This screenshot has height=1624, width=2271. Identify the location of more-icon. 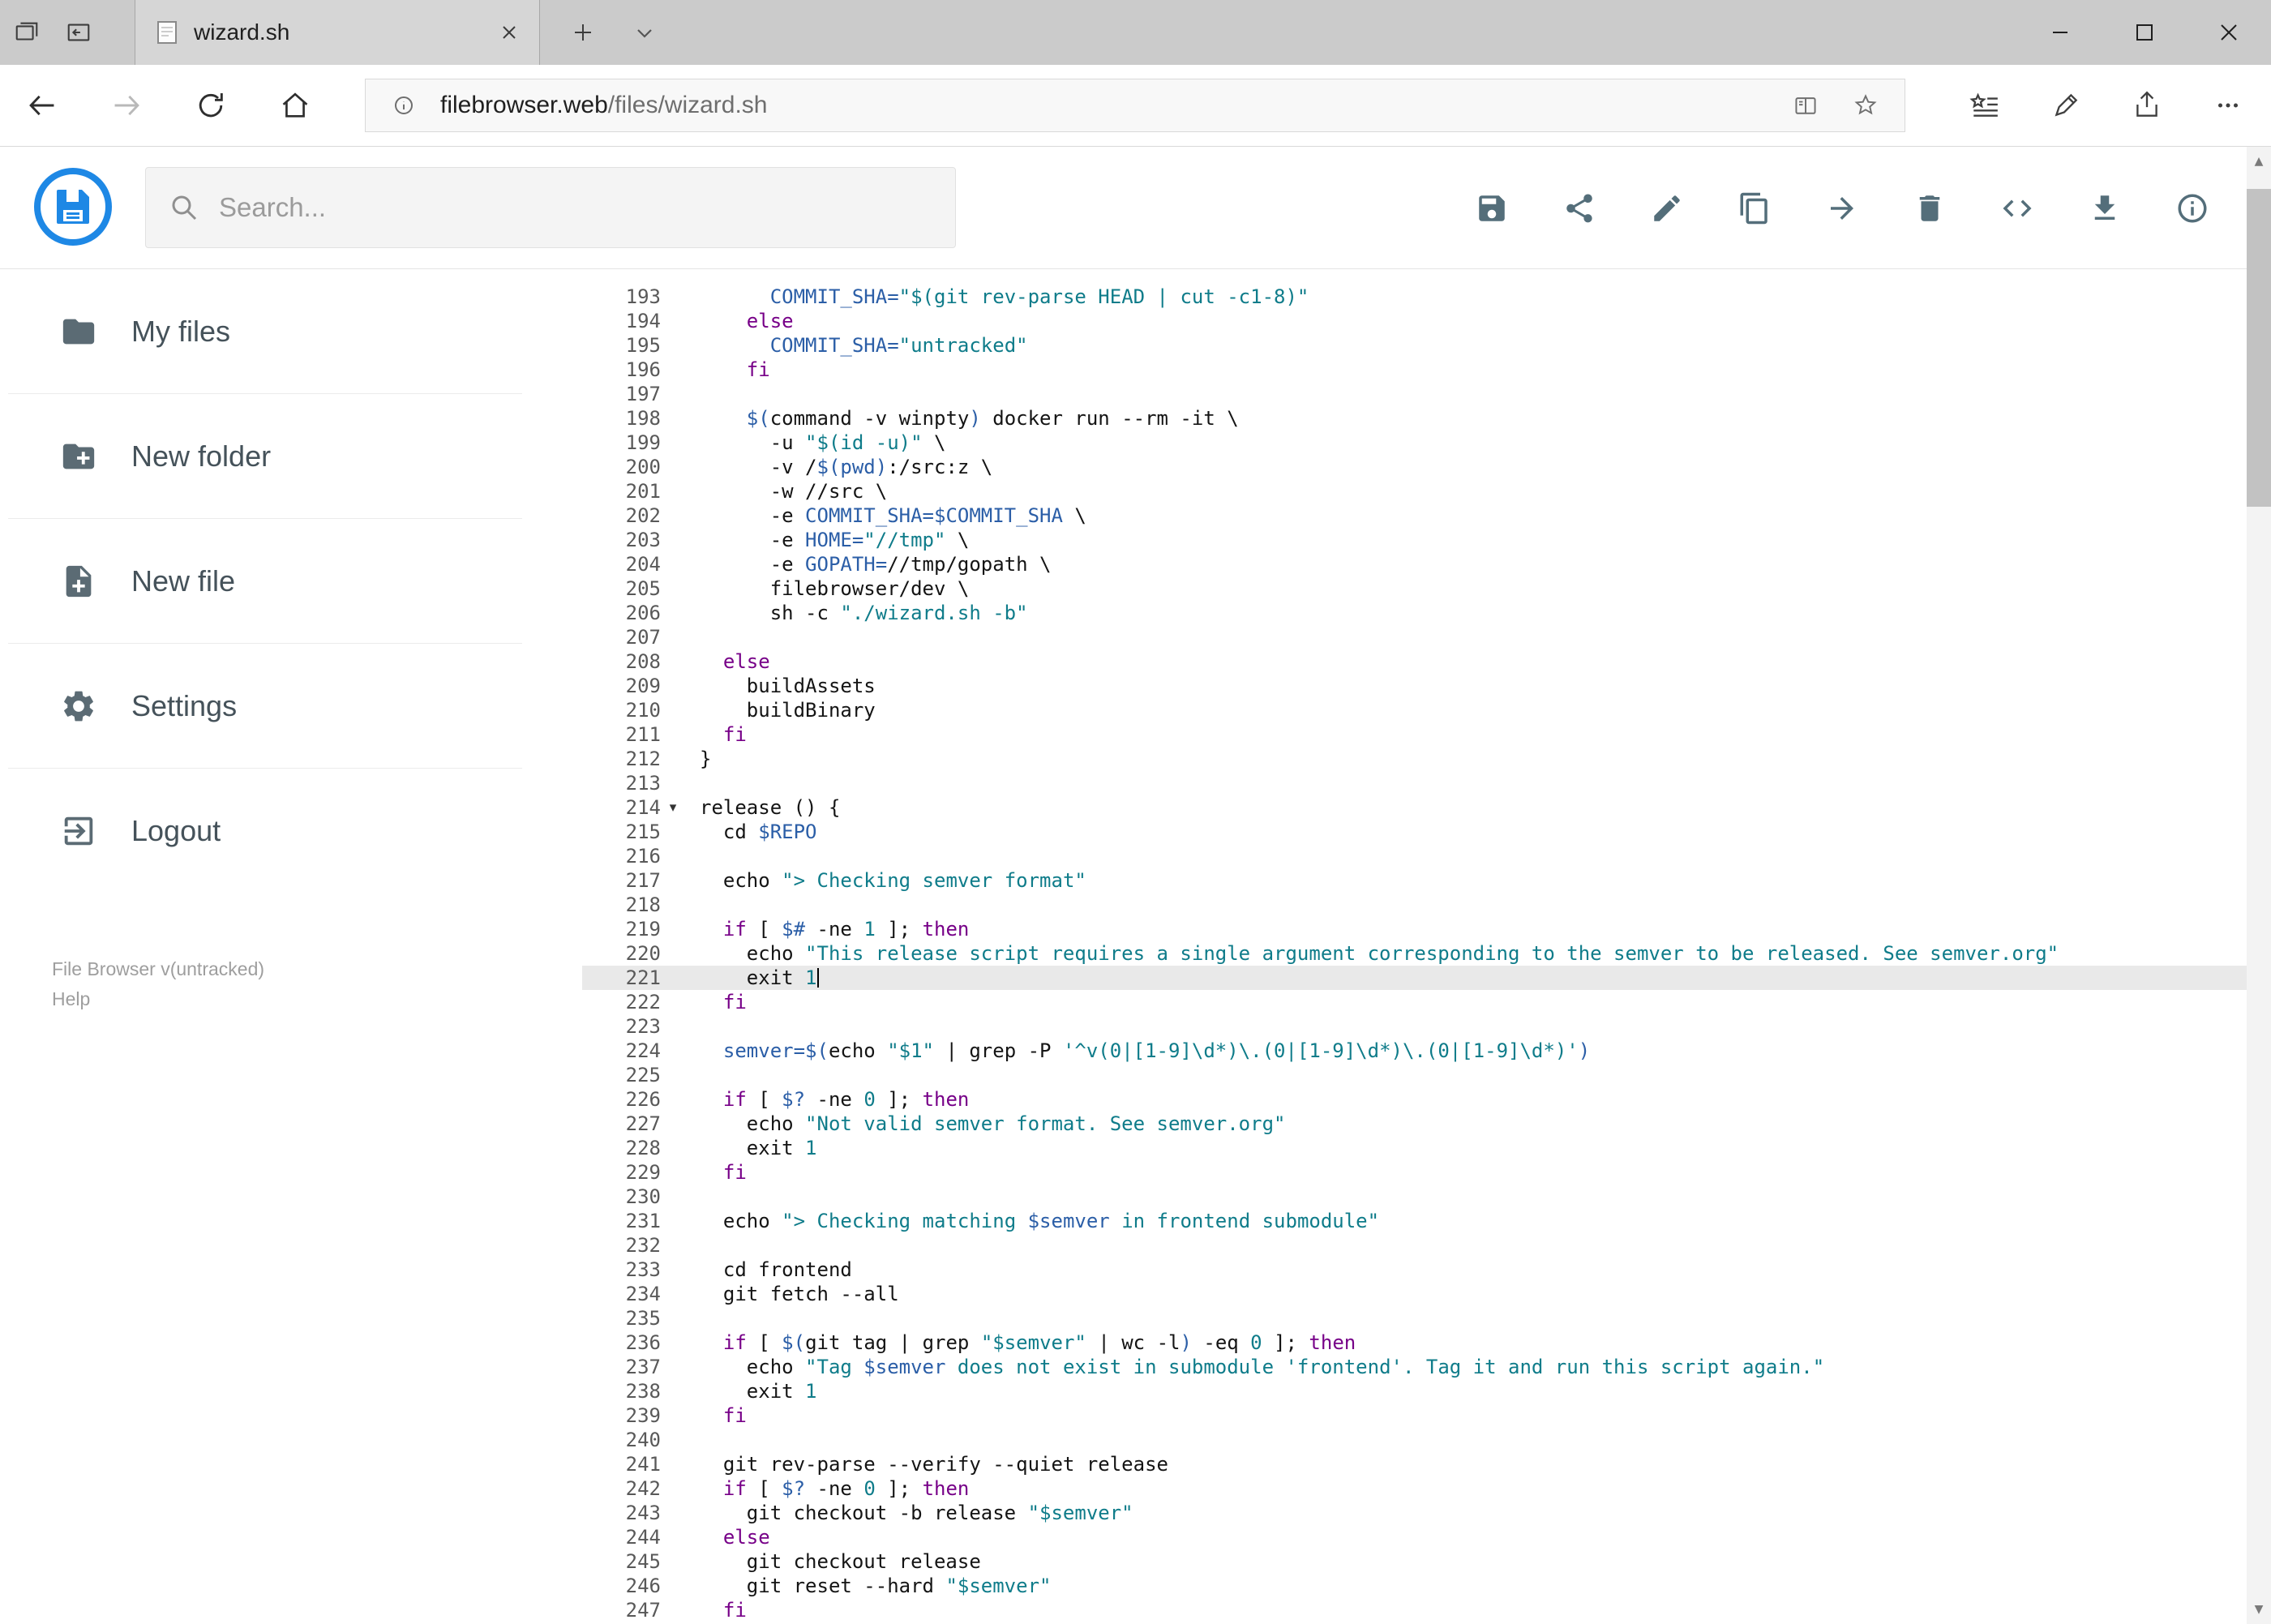
(2228, 106).